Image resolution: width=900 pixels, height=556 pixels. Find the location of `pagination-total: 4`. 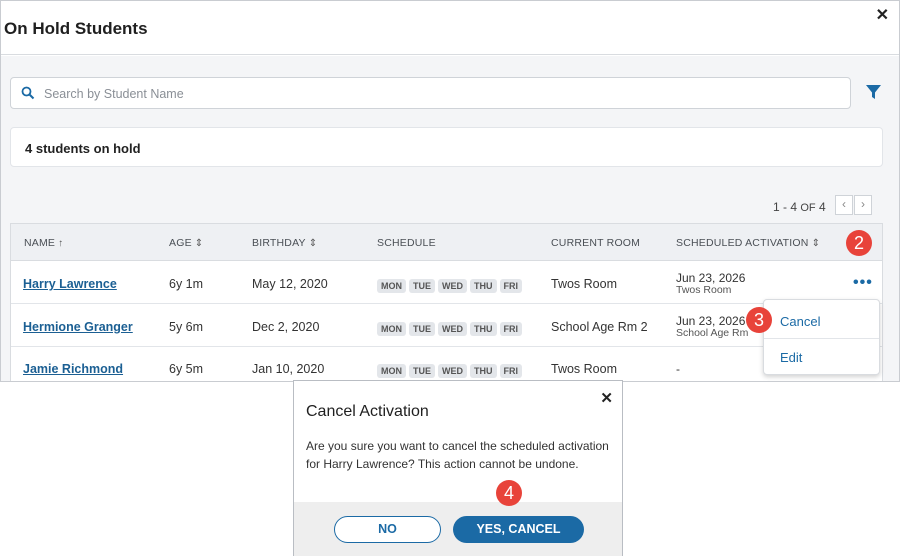

pagination-total: 4 is located at coordinates (822, 207).